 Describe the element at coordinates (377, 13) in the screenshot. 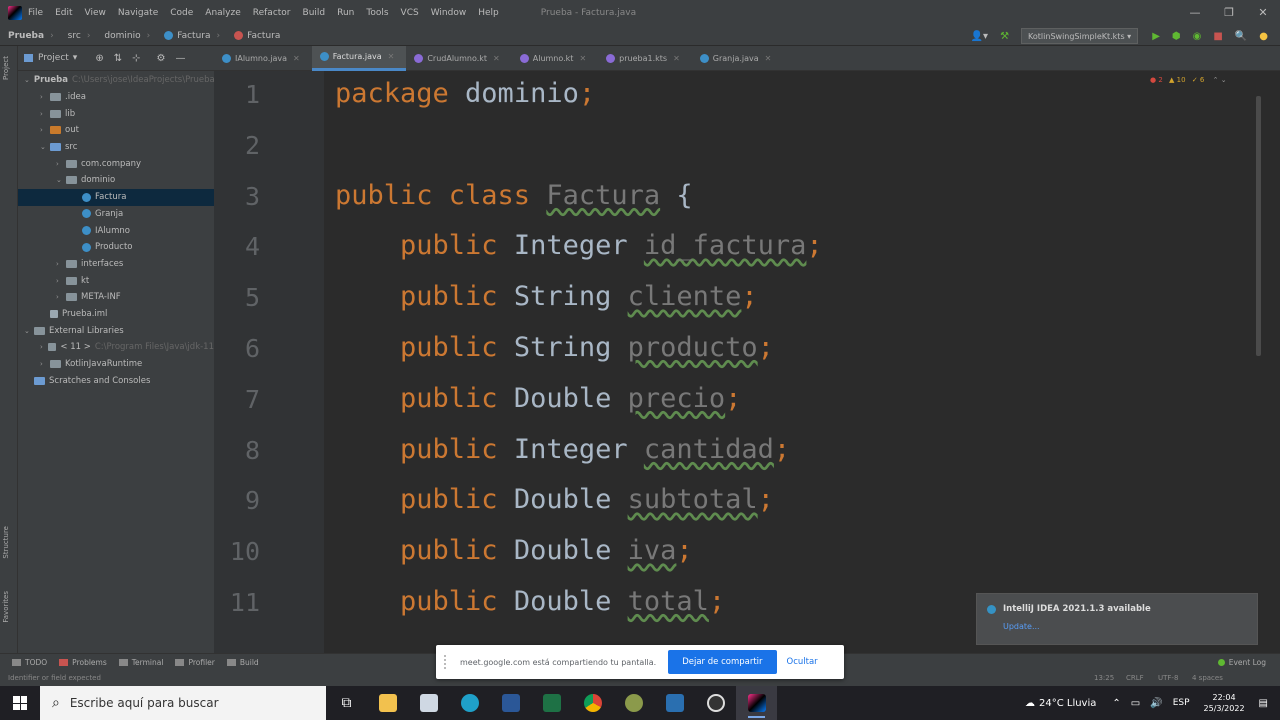

I see `menu-item-tools: Tools` at that location.